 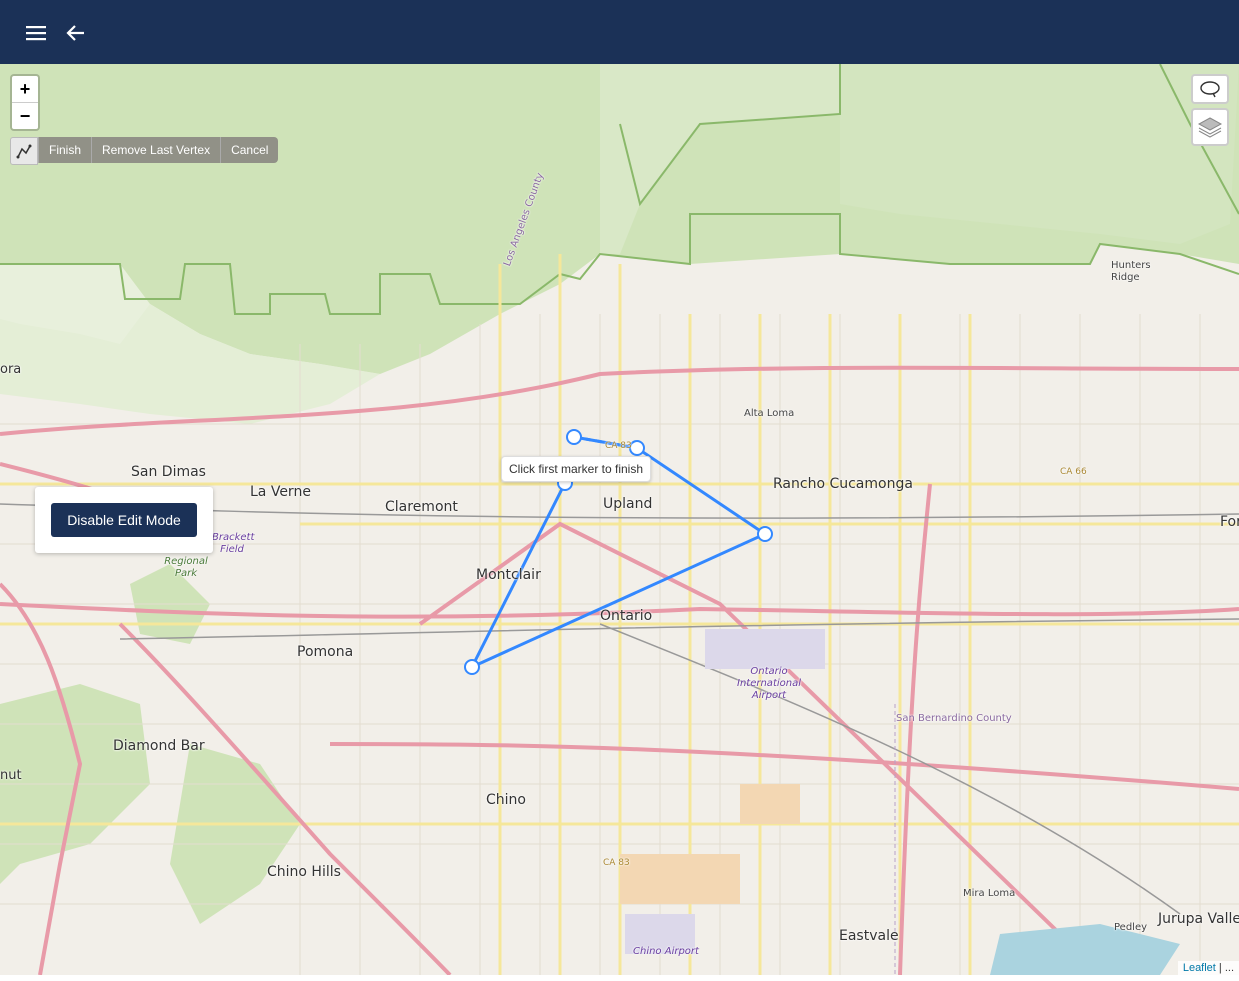 I want to click on app-header, so click(x=619, y=32).